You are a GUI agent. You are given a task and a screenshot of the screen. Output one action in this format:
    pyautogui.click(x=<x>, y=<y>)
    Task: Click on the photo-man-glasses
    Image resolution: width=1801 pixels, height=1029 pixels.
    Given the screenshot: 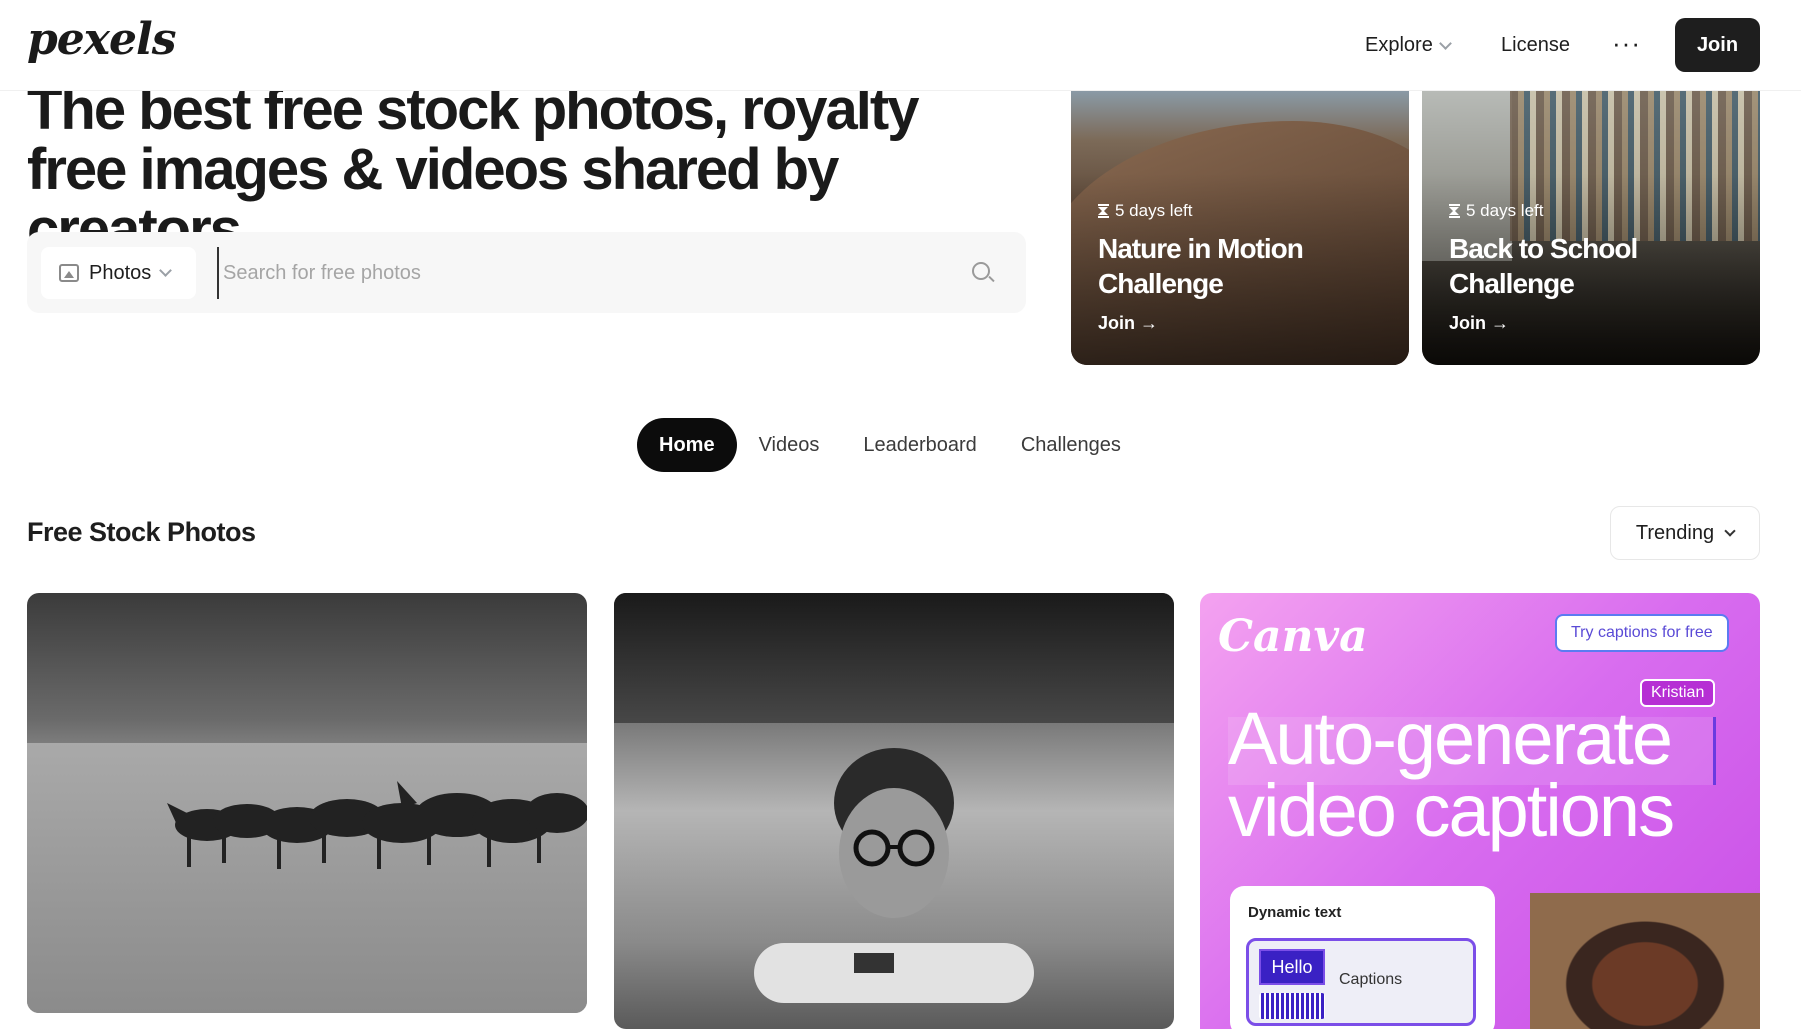 What is the action you would take?
    pyautogui.click(x=894, y=811)
    